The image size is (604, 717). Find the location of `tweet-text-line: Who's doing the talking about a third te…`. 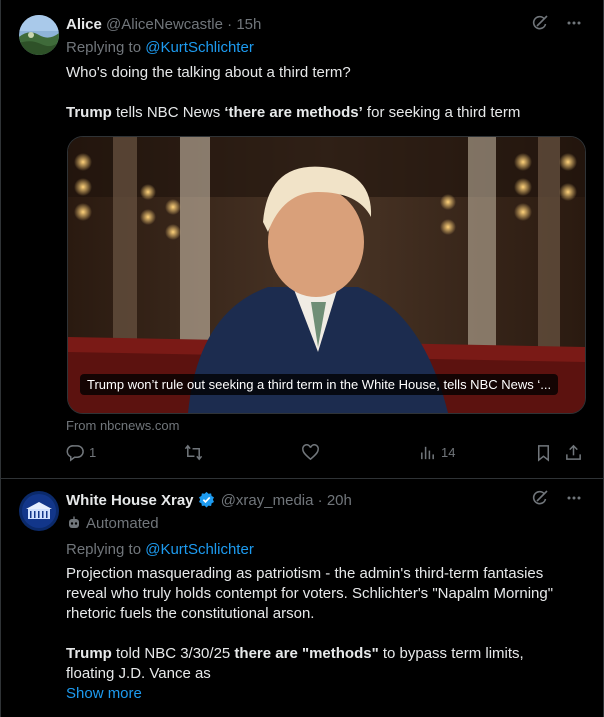

tweet-text-line: Who's doing the talking about a third te… is located at coordinates (208, 72).